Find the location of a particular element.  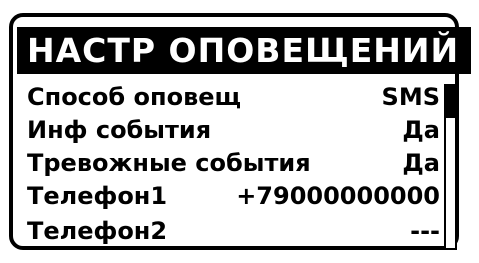

menu-item-value: --- is located at coordinates (425, 231).